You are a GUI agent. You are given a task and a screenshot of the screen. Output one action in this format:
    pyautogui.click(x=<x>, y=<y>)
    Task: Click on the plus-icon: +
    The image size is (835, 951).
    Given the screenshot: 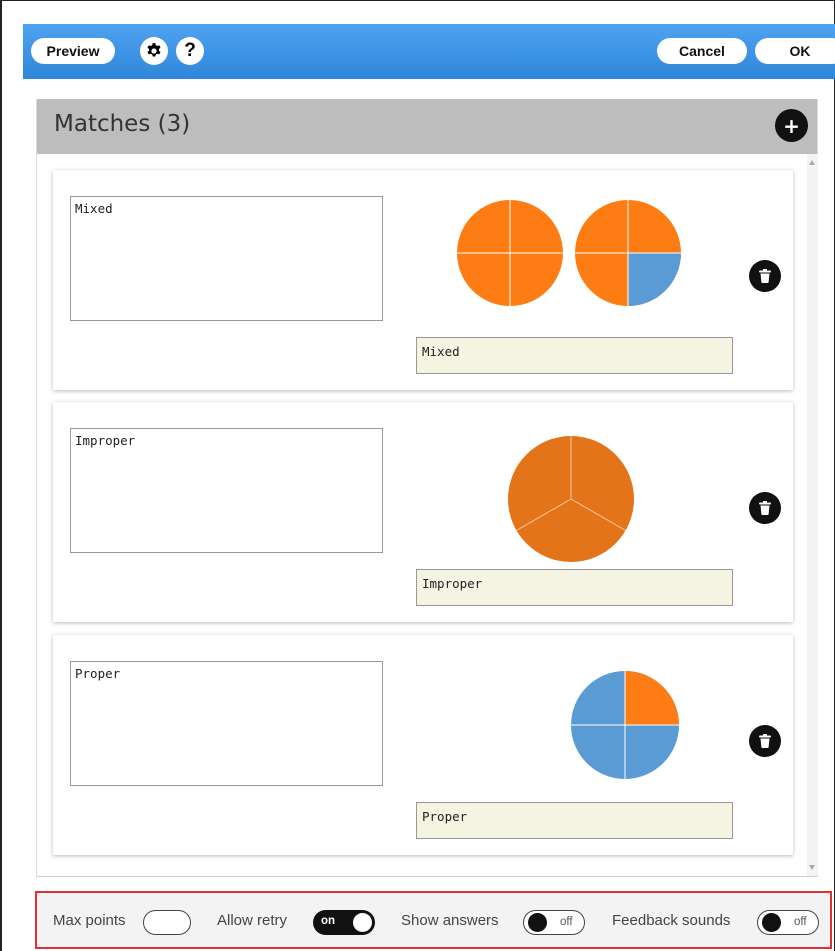 What is the action you would take?
    pyautogui.click(x=791, y=125)
    